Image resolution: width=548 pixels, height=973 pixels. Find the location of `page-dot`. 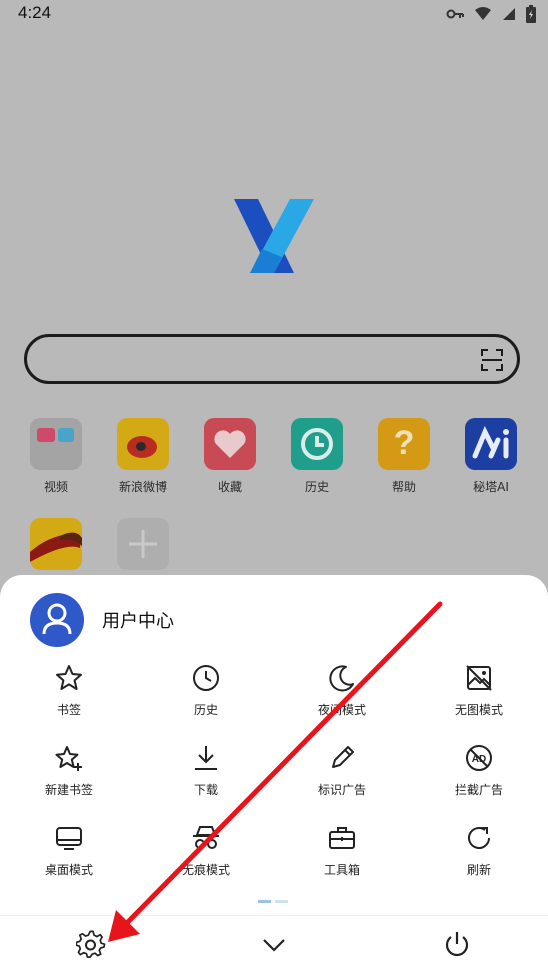

page-dot is located at coordinates (281, 901).